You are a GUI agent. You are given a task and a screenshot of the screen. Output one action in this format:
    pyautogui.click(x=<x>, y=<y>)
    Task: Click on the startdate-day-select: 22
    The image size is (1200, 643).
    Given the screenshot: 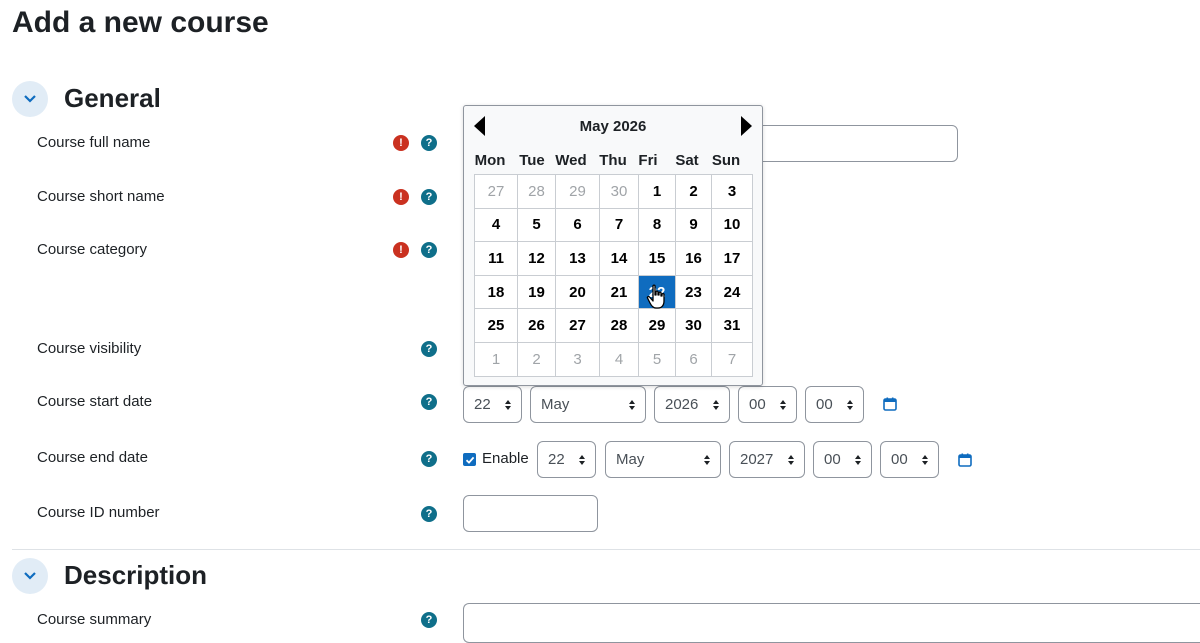 What is the action you would take?
    pyautogui.click(x=492, y=404)
    